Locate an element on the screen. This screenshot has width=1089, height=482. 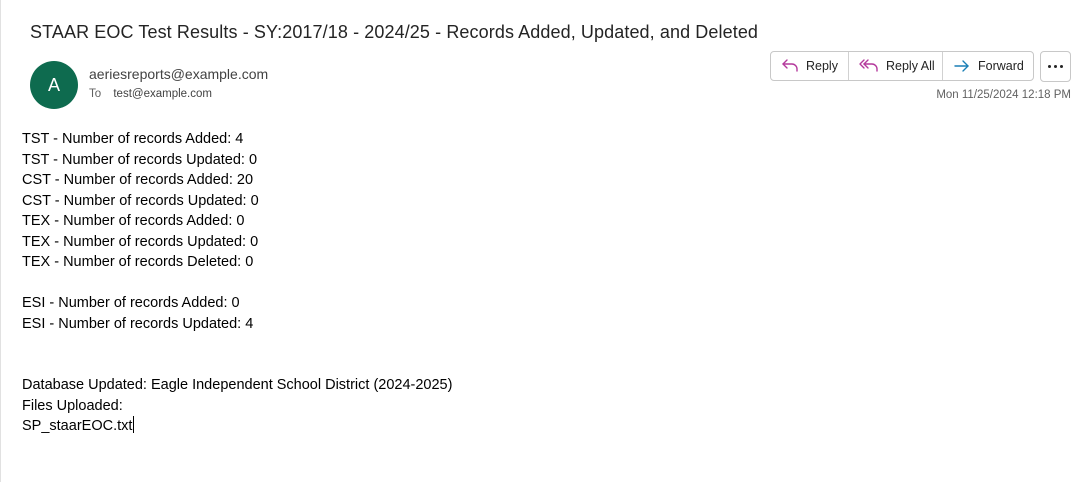
recipient-address: test@example.com is located at coordinates (162, 94).